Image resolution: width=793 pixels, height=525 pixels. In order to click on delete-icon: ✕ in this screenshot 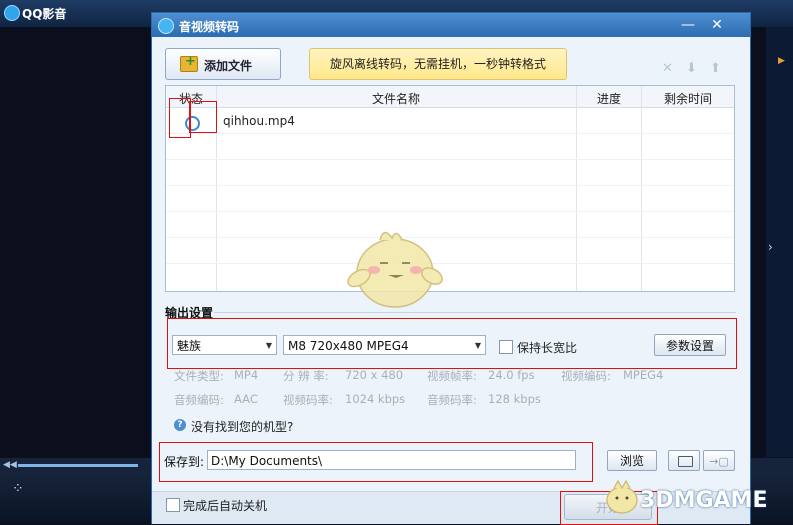, I will do `click(667, 68)`.